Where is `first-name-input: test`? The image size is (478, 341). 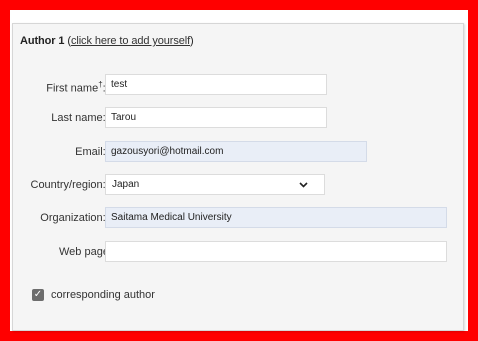
first-name-input: test is located at coordinates (216, 84).